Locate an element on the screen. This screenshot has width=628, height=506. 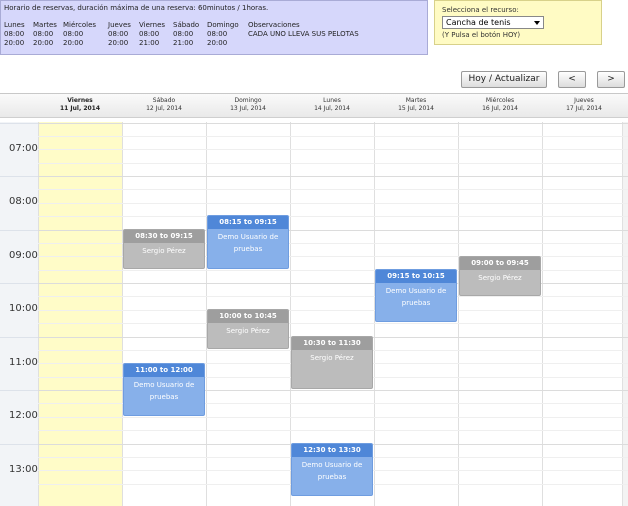
schedule-day-sabado: Sábado 08:00 21:00 is located at coordinates (186, 34).